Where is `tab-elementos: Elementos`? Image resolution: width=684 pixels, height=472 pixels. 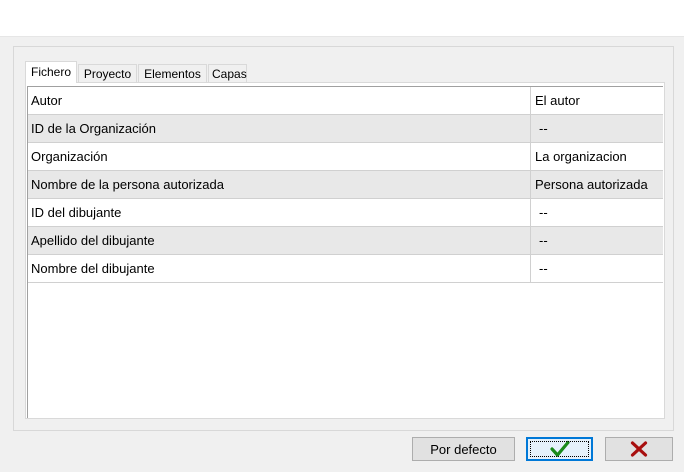 tab-elementos: Elementos is located at coordinates (172, 73).